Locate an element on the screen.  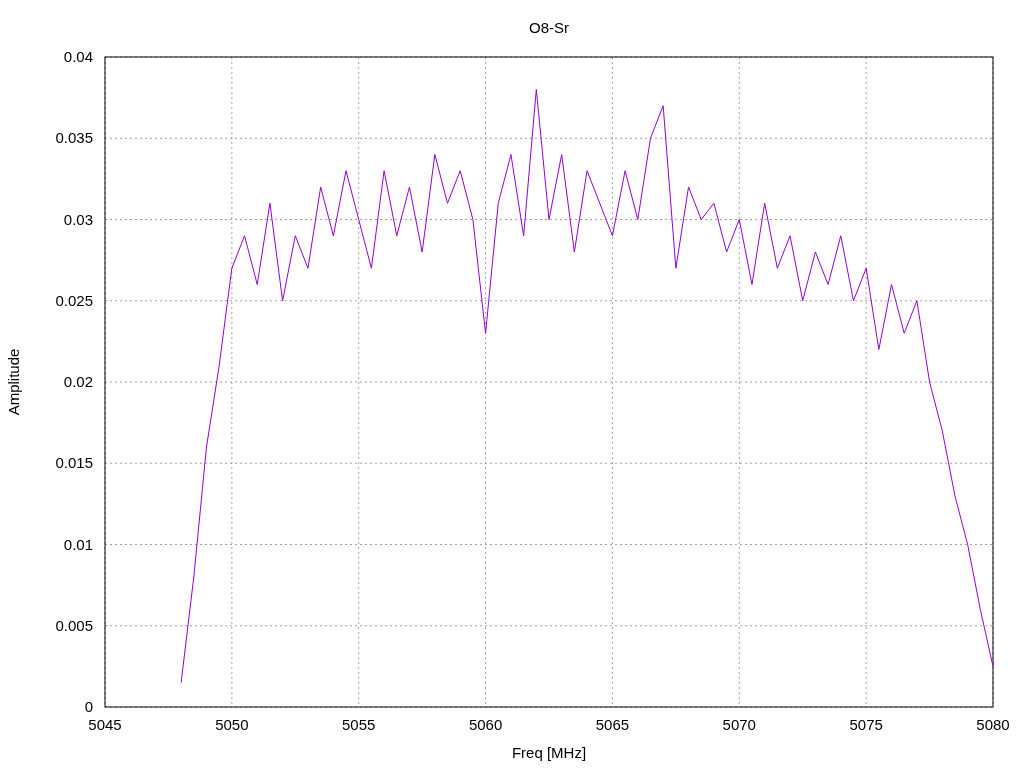
y-tick-label: 0.015 is located at coordinates (74, 463).